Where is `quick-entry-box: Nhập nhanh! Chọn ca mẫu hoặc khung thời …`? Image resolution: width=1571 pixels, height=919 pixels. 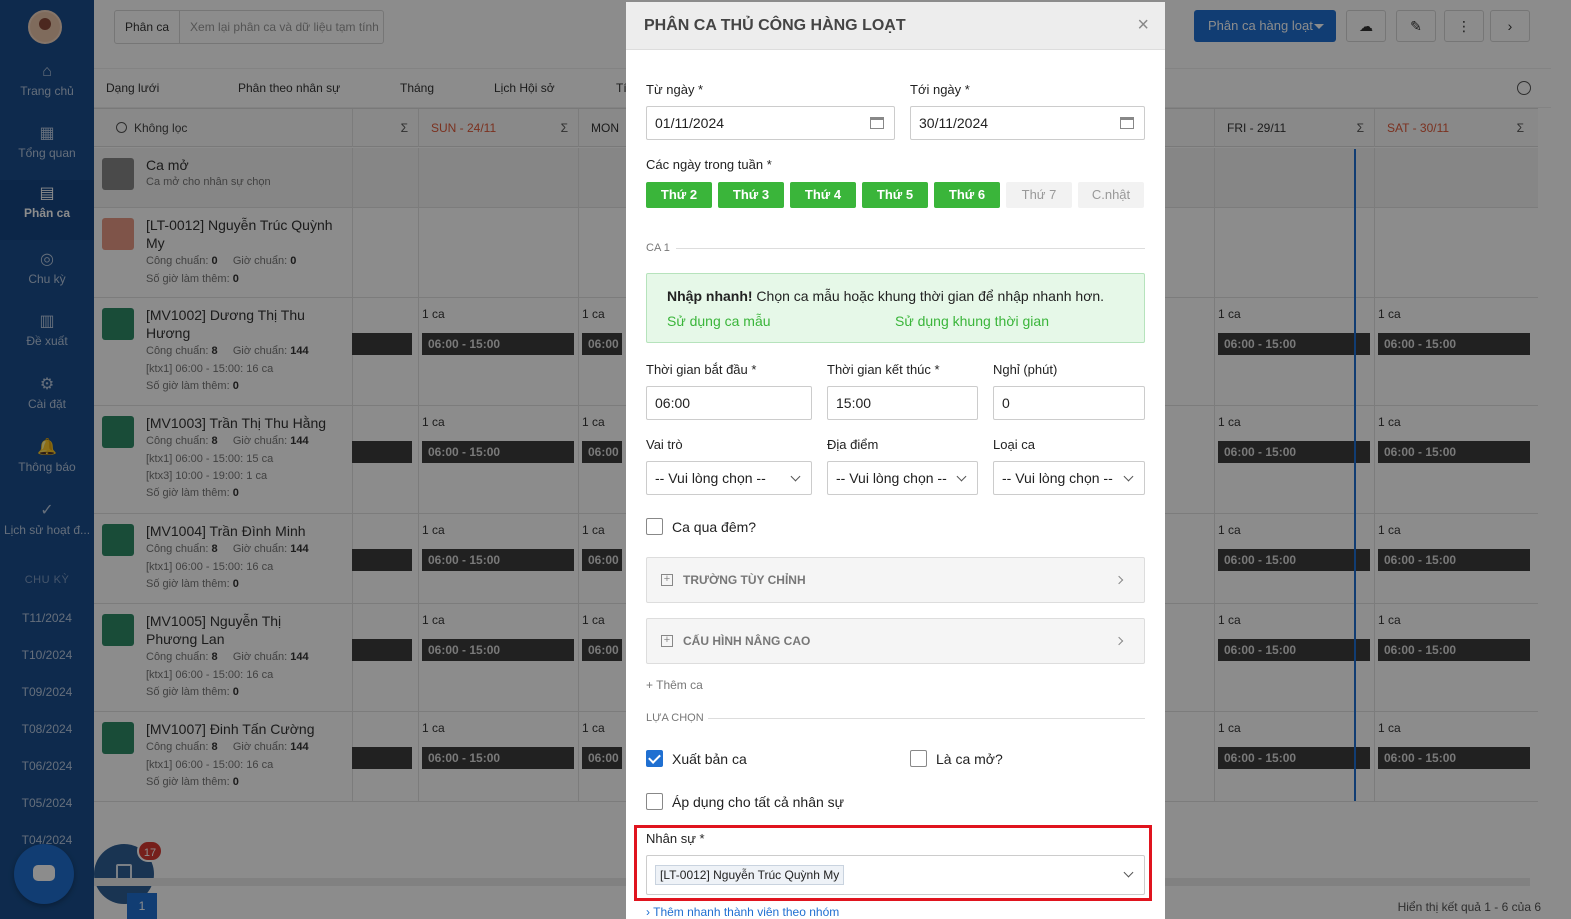 quick-entry-box: Nhập nhanh! Chọn ca mẫu hoặc khung thời … is located at coordinates (895, 308).